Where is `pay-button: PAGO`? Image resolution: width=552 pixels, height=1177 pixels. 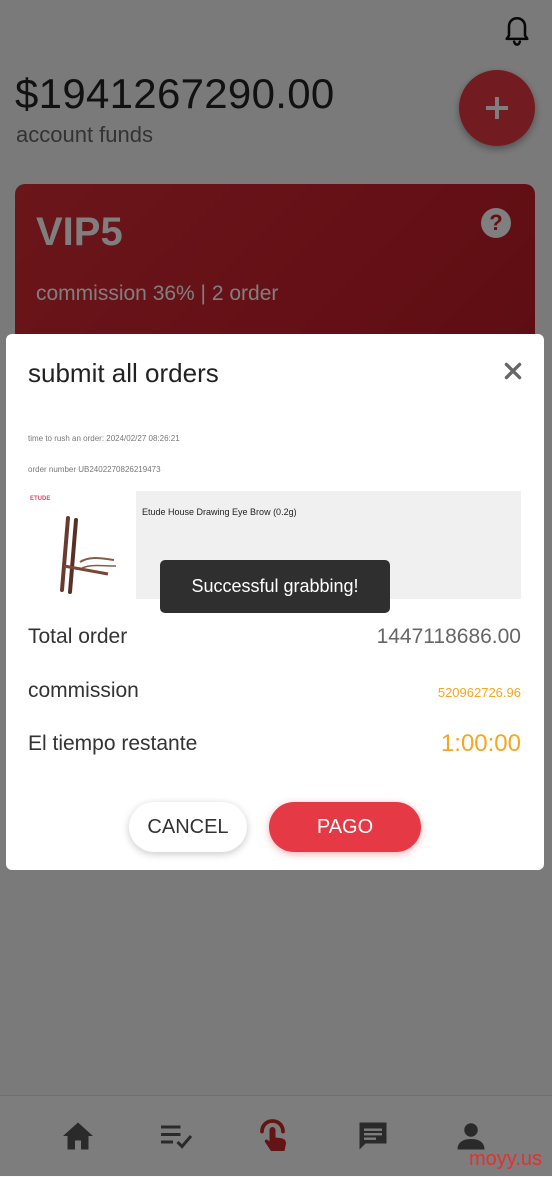
pay-button: PAGO is located at coordinates (345, 827).